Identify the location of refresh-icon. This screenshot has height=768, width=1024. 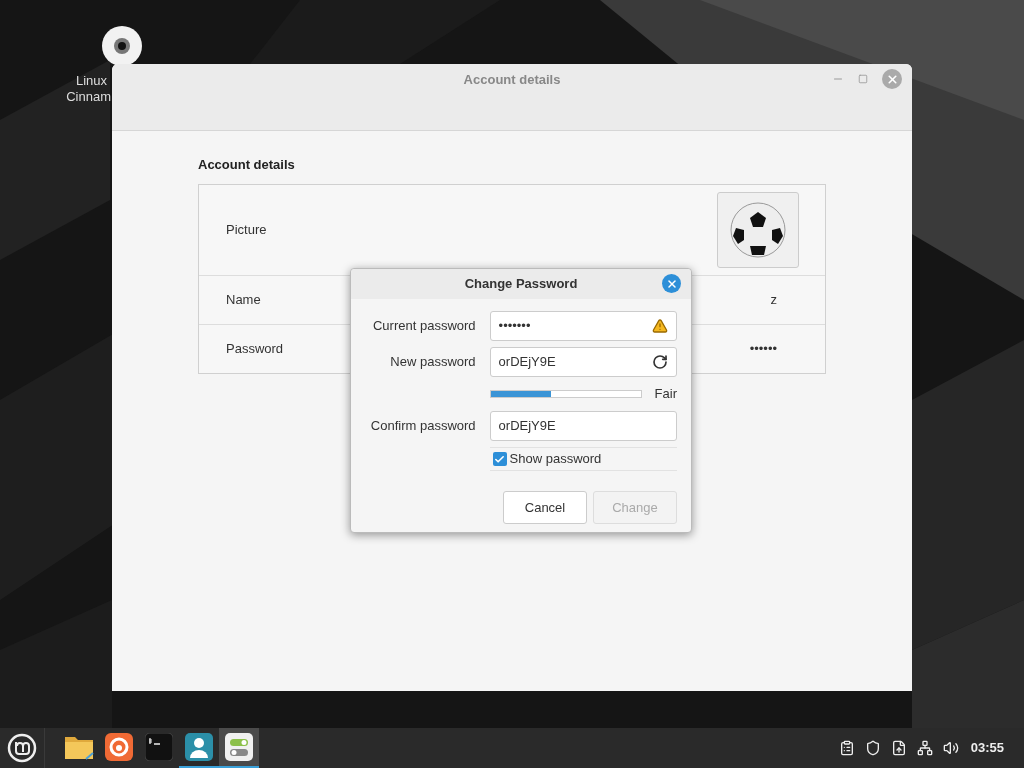
(660, 362).